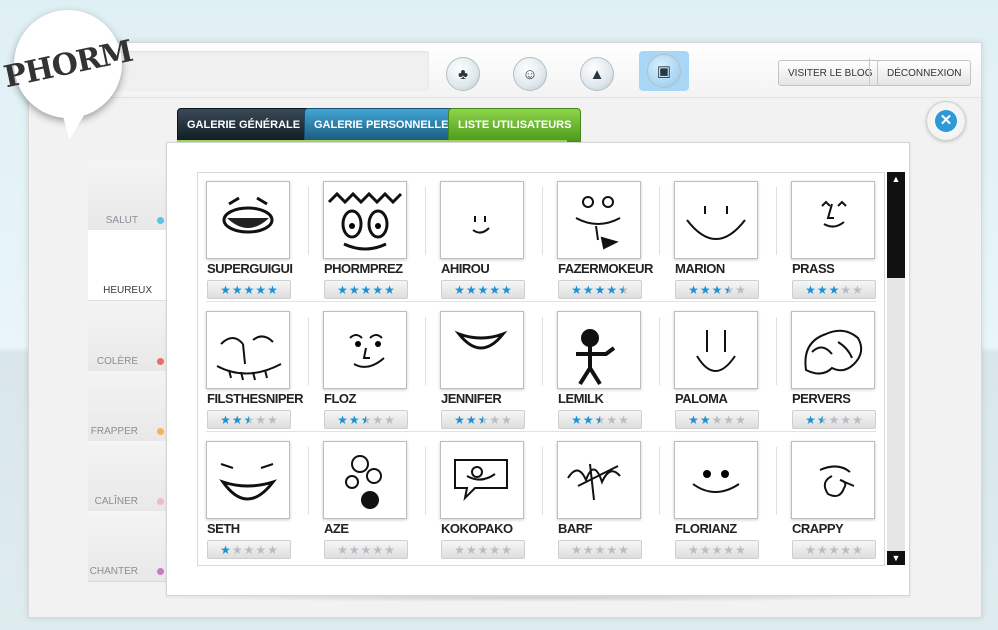 The image size is (998, 630). What do you see at coordinates (605, 268) in the screenshot?
I see `author-name: FAZERMOKEUR` at bounding box center [605, 268].